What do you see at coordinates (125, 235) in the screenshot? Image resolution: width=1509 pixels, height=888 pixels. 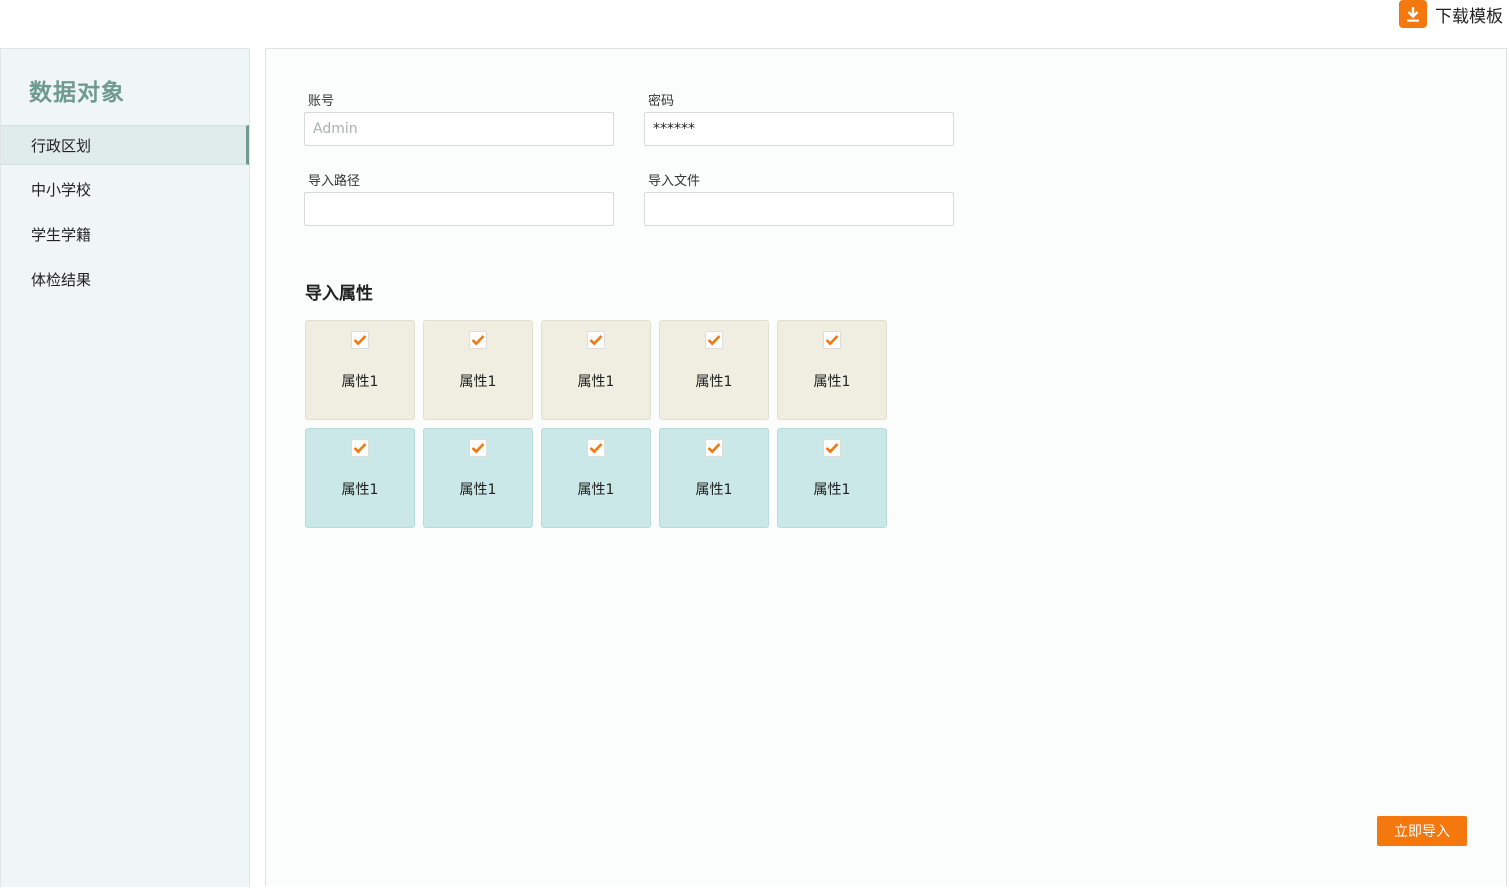 I see `sidebar-item-student-records: 学生学籍` at bounding box center [125, 235].